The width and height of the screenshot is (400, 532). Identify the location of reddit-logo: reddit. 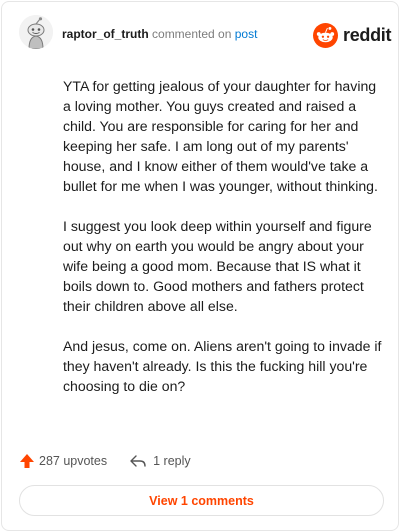
(352, 35).